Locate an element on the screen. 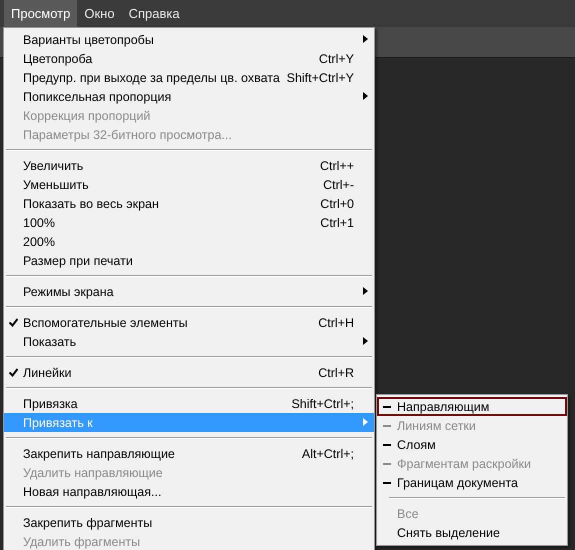 Image resolution: width=575 pixels, height=550 pixels. menu-item: Размер при печати is located at coordinates (189, 260).